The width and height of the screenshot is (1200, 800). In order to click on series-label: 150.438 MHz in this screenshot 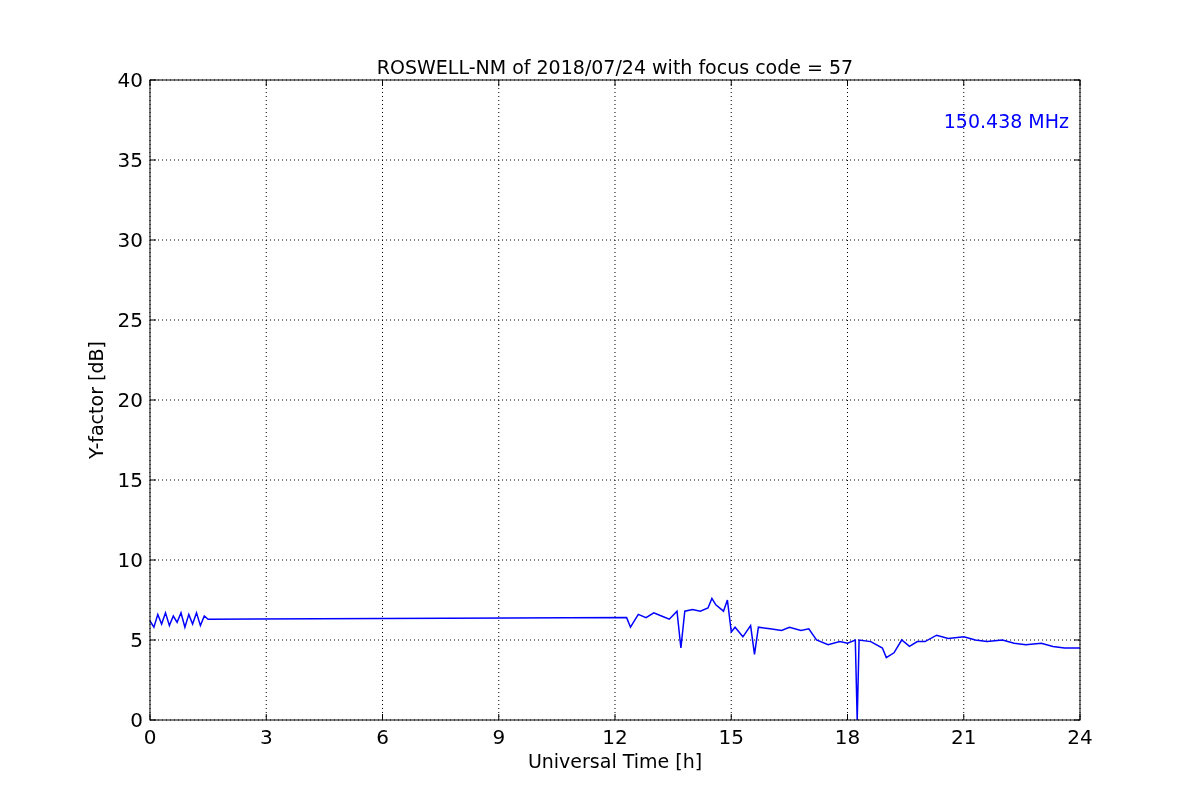, I will do `click(1006, 121)`.